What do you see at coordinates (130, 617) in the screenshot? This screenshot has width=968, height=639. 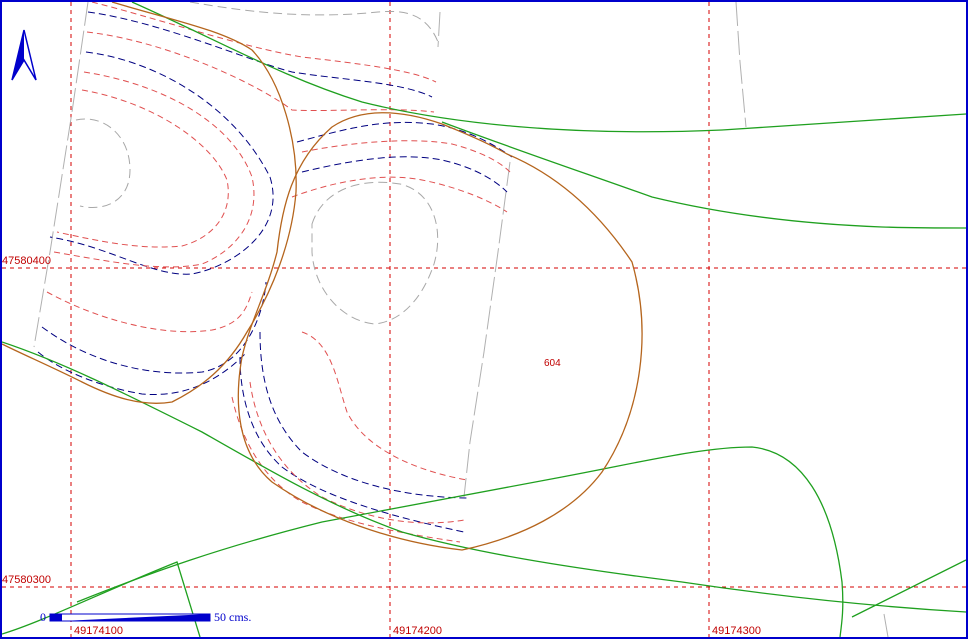 I see `scale-bar` at bounding box center [130, 617].